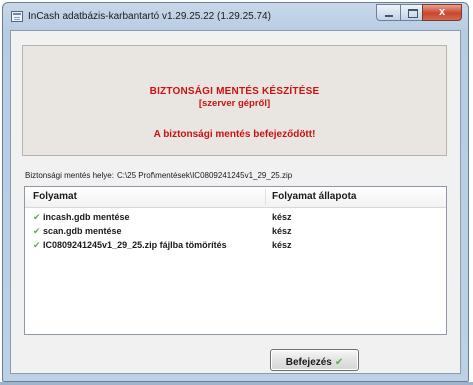 Image resolution: width=473 pixels, height=385 pixels. What do you see at coordinates (308, 362) in the screenshot?
I see `finish-button-label: Befejezés` at bounding box center [308, 362].